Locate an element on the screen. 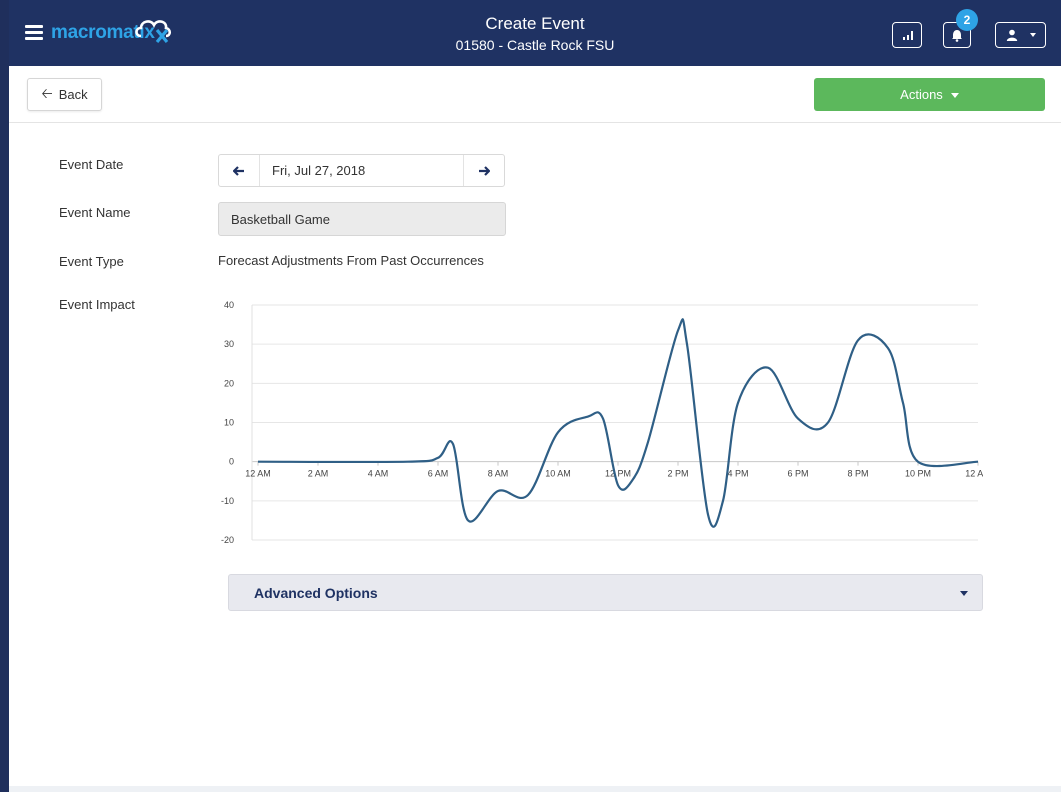 The height and width of the screenshot is (792, 1061). back-button: 🡠 Back is located at coordinates (64, 94).